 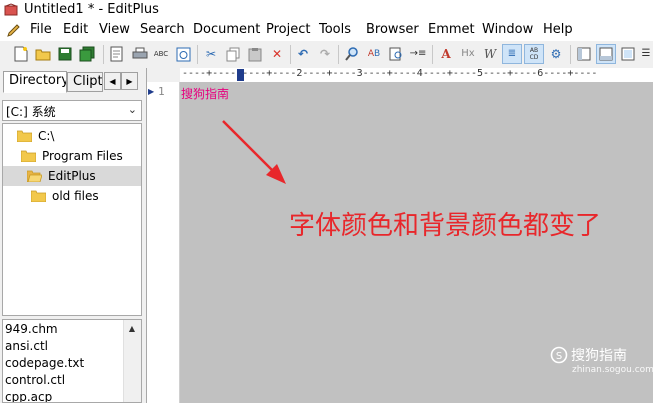 What do you see at coordinates (75, 196) in the screenshot?
I see `tree-item-label: old files` at bounding box center [75, 196].